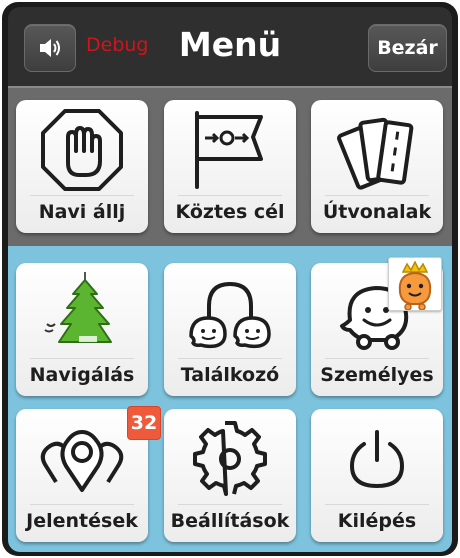 This screenshot has width=460, height=558. Describe the element at coordinates (229, 150) in the screenshot. I see `waypoint-flag-icon` at that location.